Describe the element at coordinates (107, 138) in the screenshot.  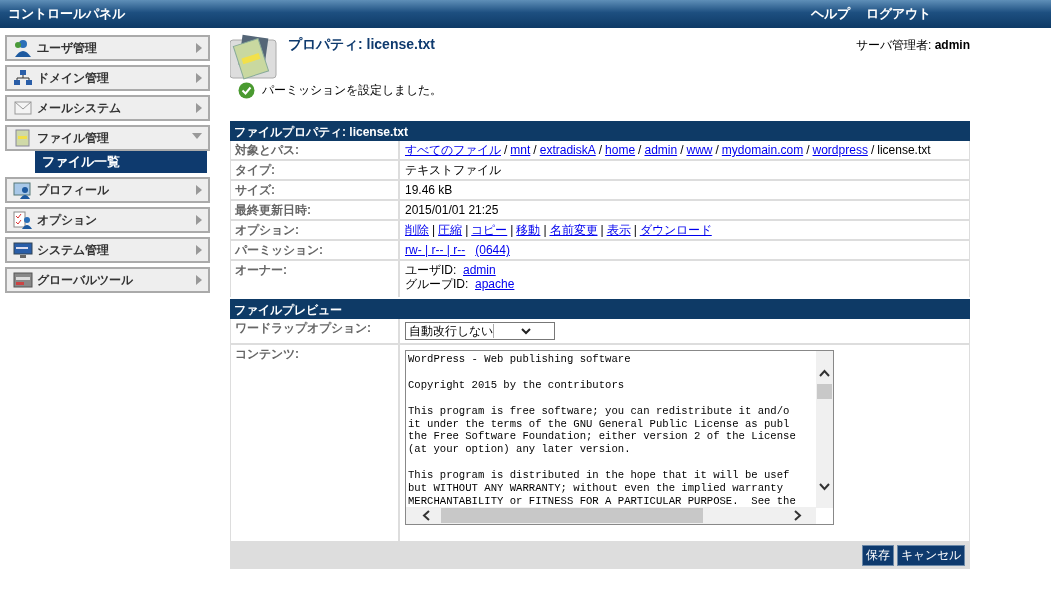
I see `sidebar-item: ファイル管理` at that location.